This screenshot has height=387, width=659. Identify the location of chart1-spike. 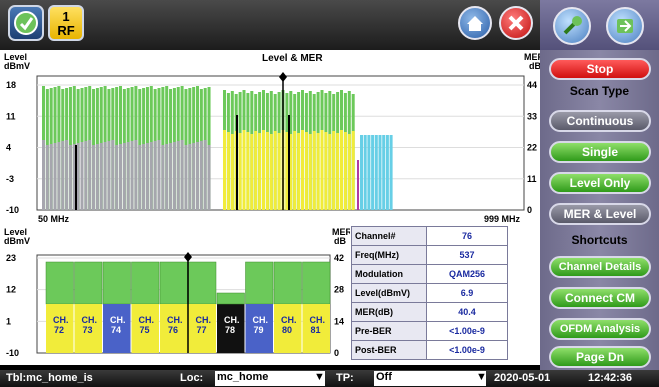
(358, 185).